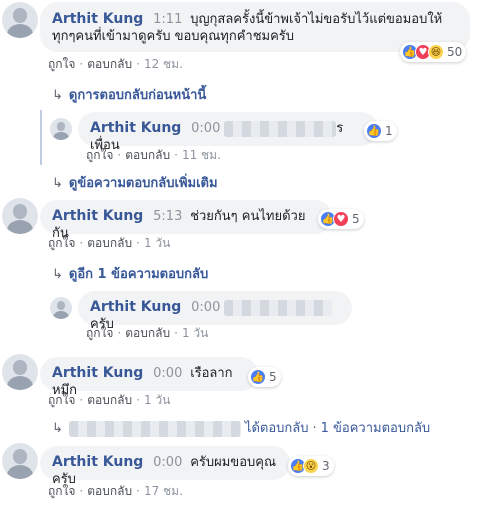  I want to click on thread-line, so click(41, 137).